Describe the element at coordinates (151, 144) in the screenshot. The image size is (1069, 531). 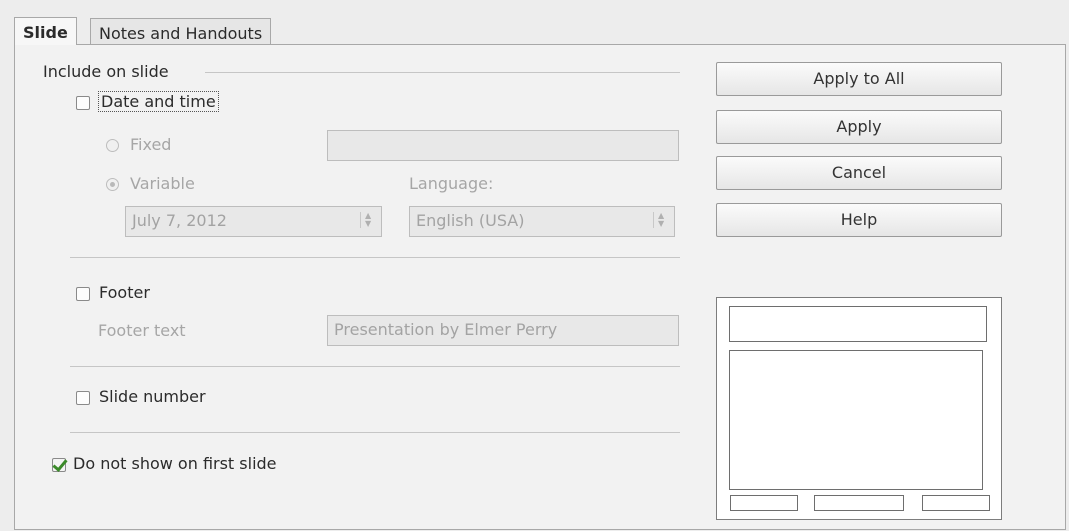
I see `fixed-label: Fixed` at that location.